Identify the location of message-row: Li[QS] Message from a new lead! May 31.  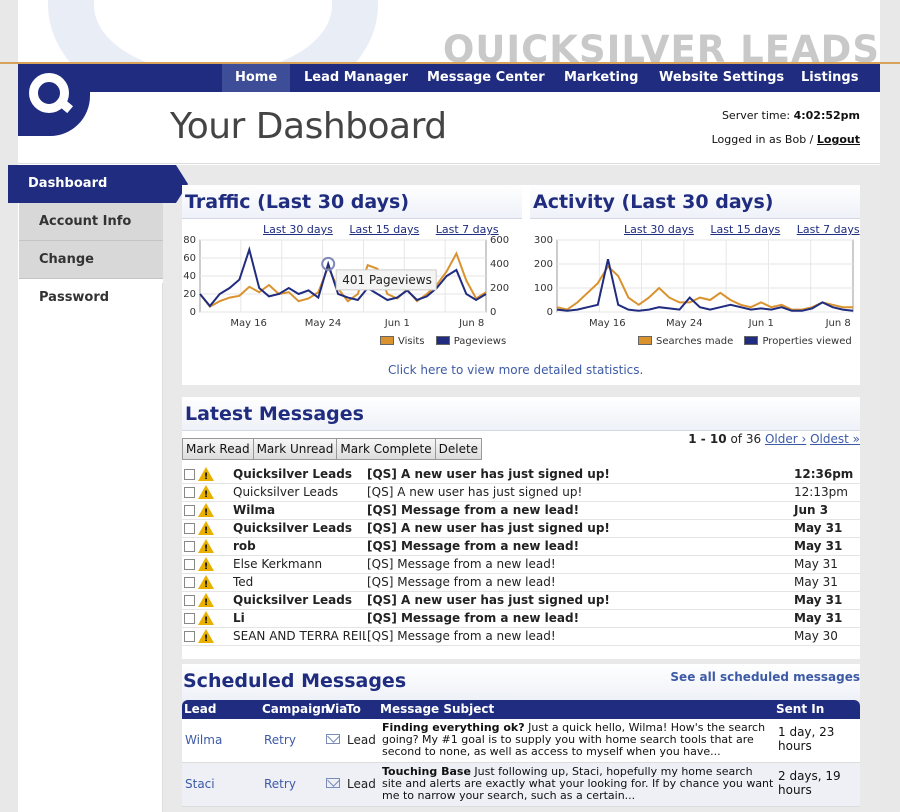
(521, 620).